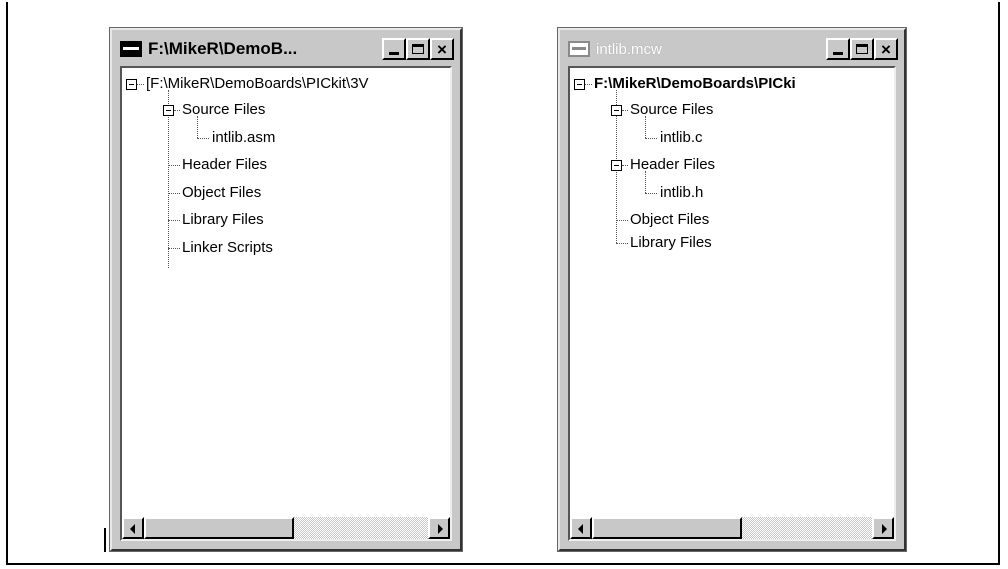 Image resolution: width=1008 pixels, height=569 pixels. Describe the element at coordinates (243, 138) in the screenshot. I see `tree-item-source-file: intlib.asm` at that location.